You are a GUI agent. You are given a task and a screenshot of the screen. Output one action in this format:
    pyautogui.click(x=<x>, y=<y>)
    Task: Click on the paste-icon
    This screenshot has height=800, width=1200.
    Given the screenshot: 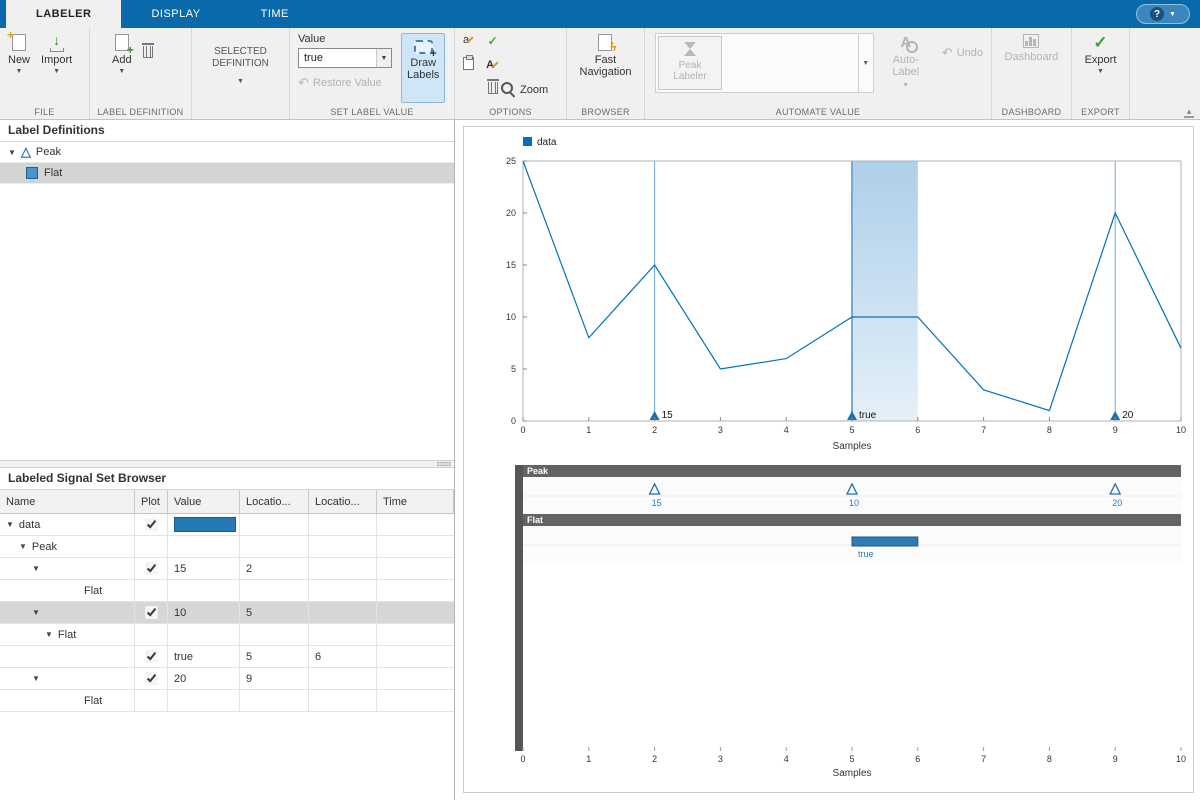 What is the action you would take?
    pyautogui.click(x=469, y=62)
    